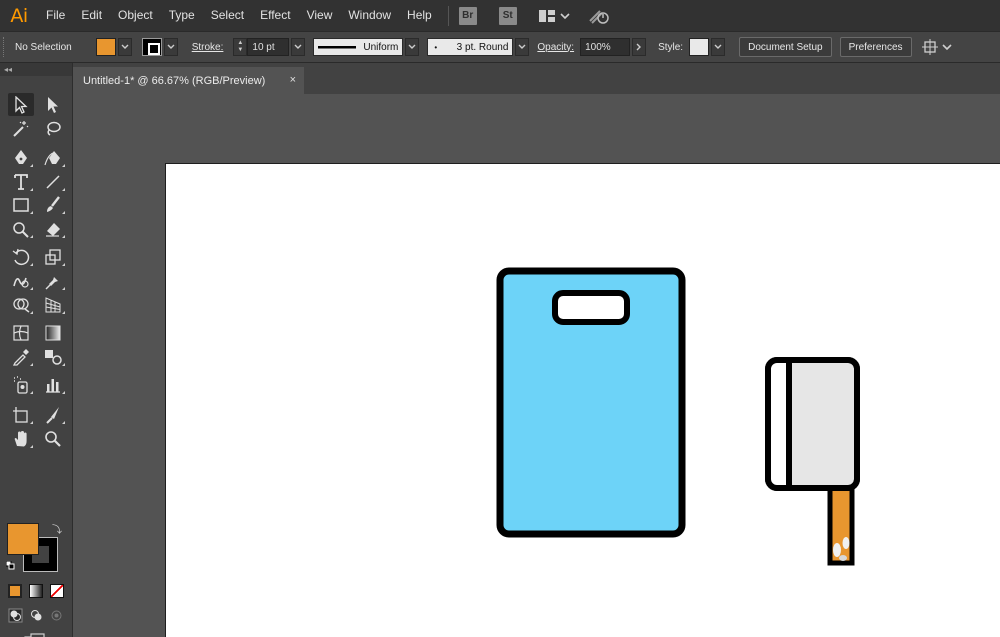 Image resolution: width=1000 pixels, height=637 pixels. I want to click on close-icon: ×, so click(293, 80).